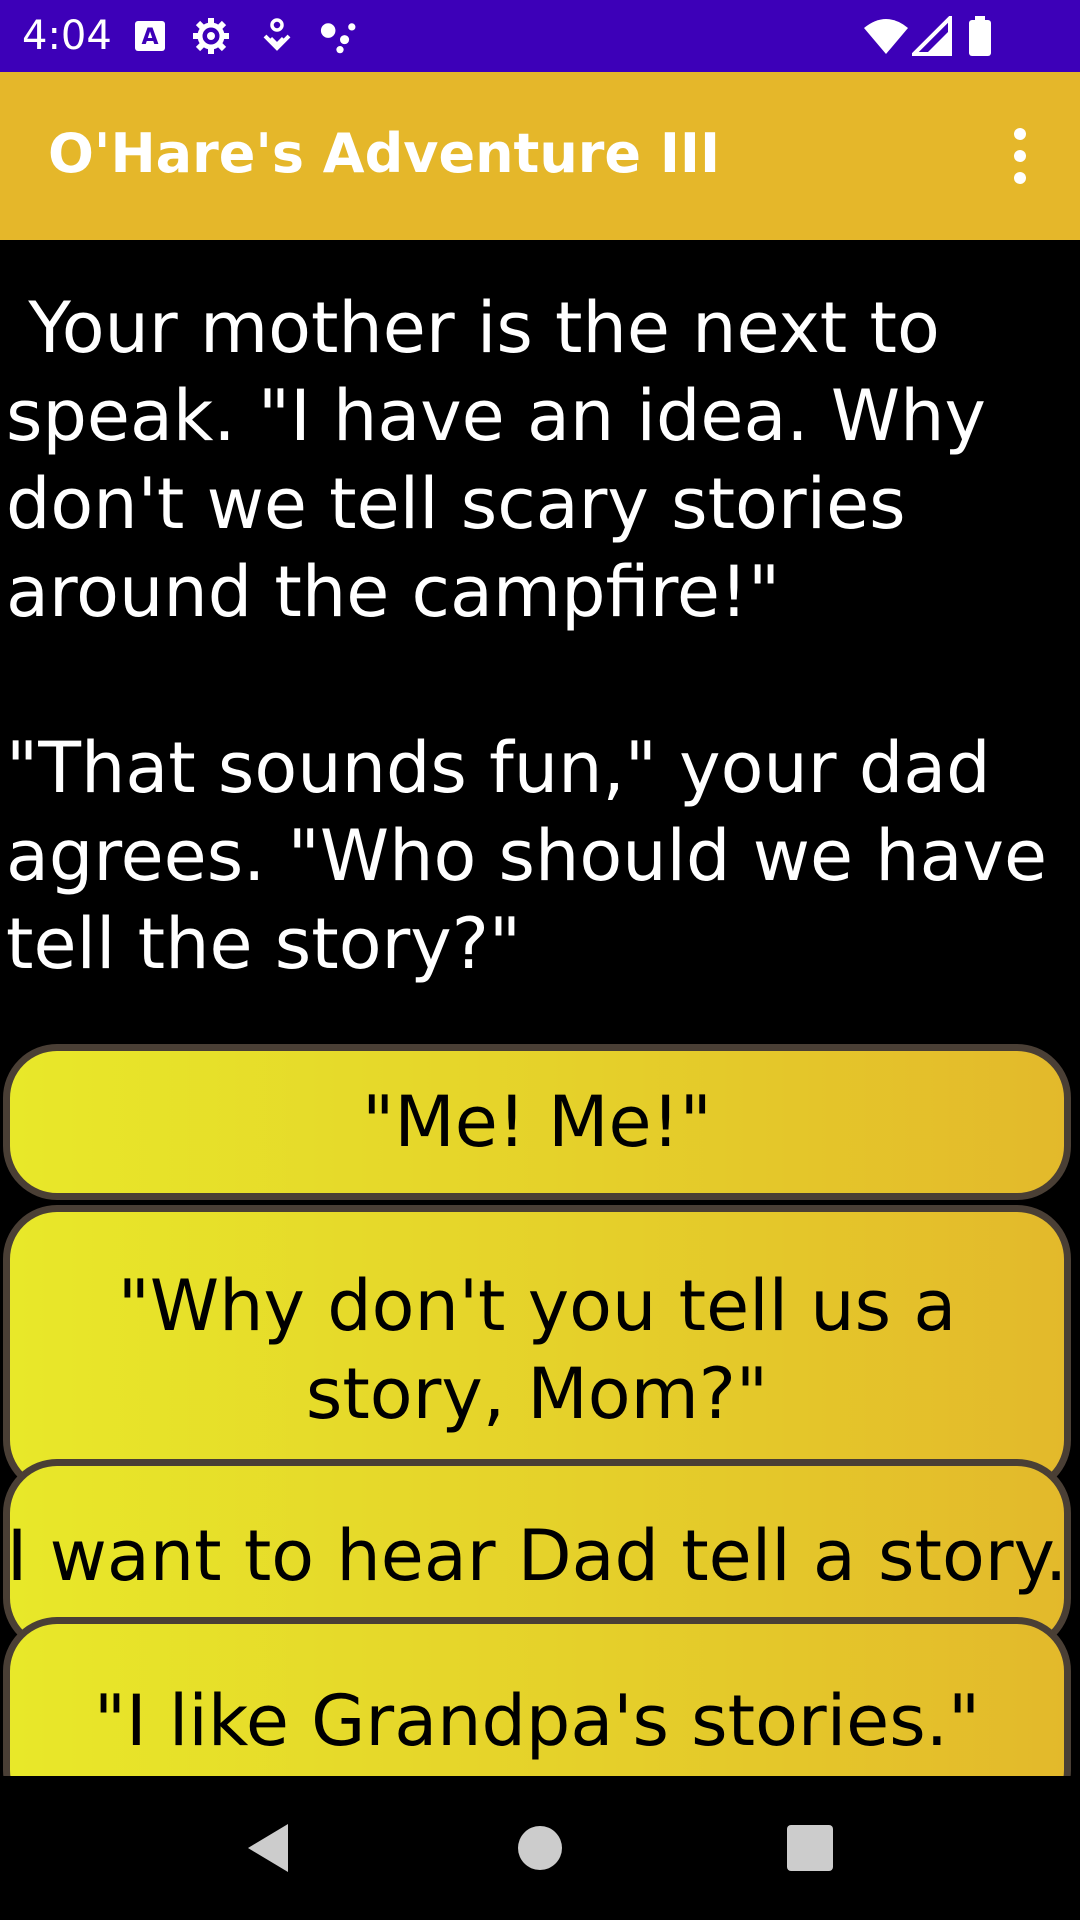 Image resolution: width=1080 pixels, height=1920 pixels. I want to click on text-icon: A, so click(150, 36).